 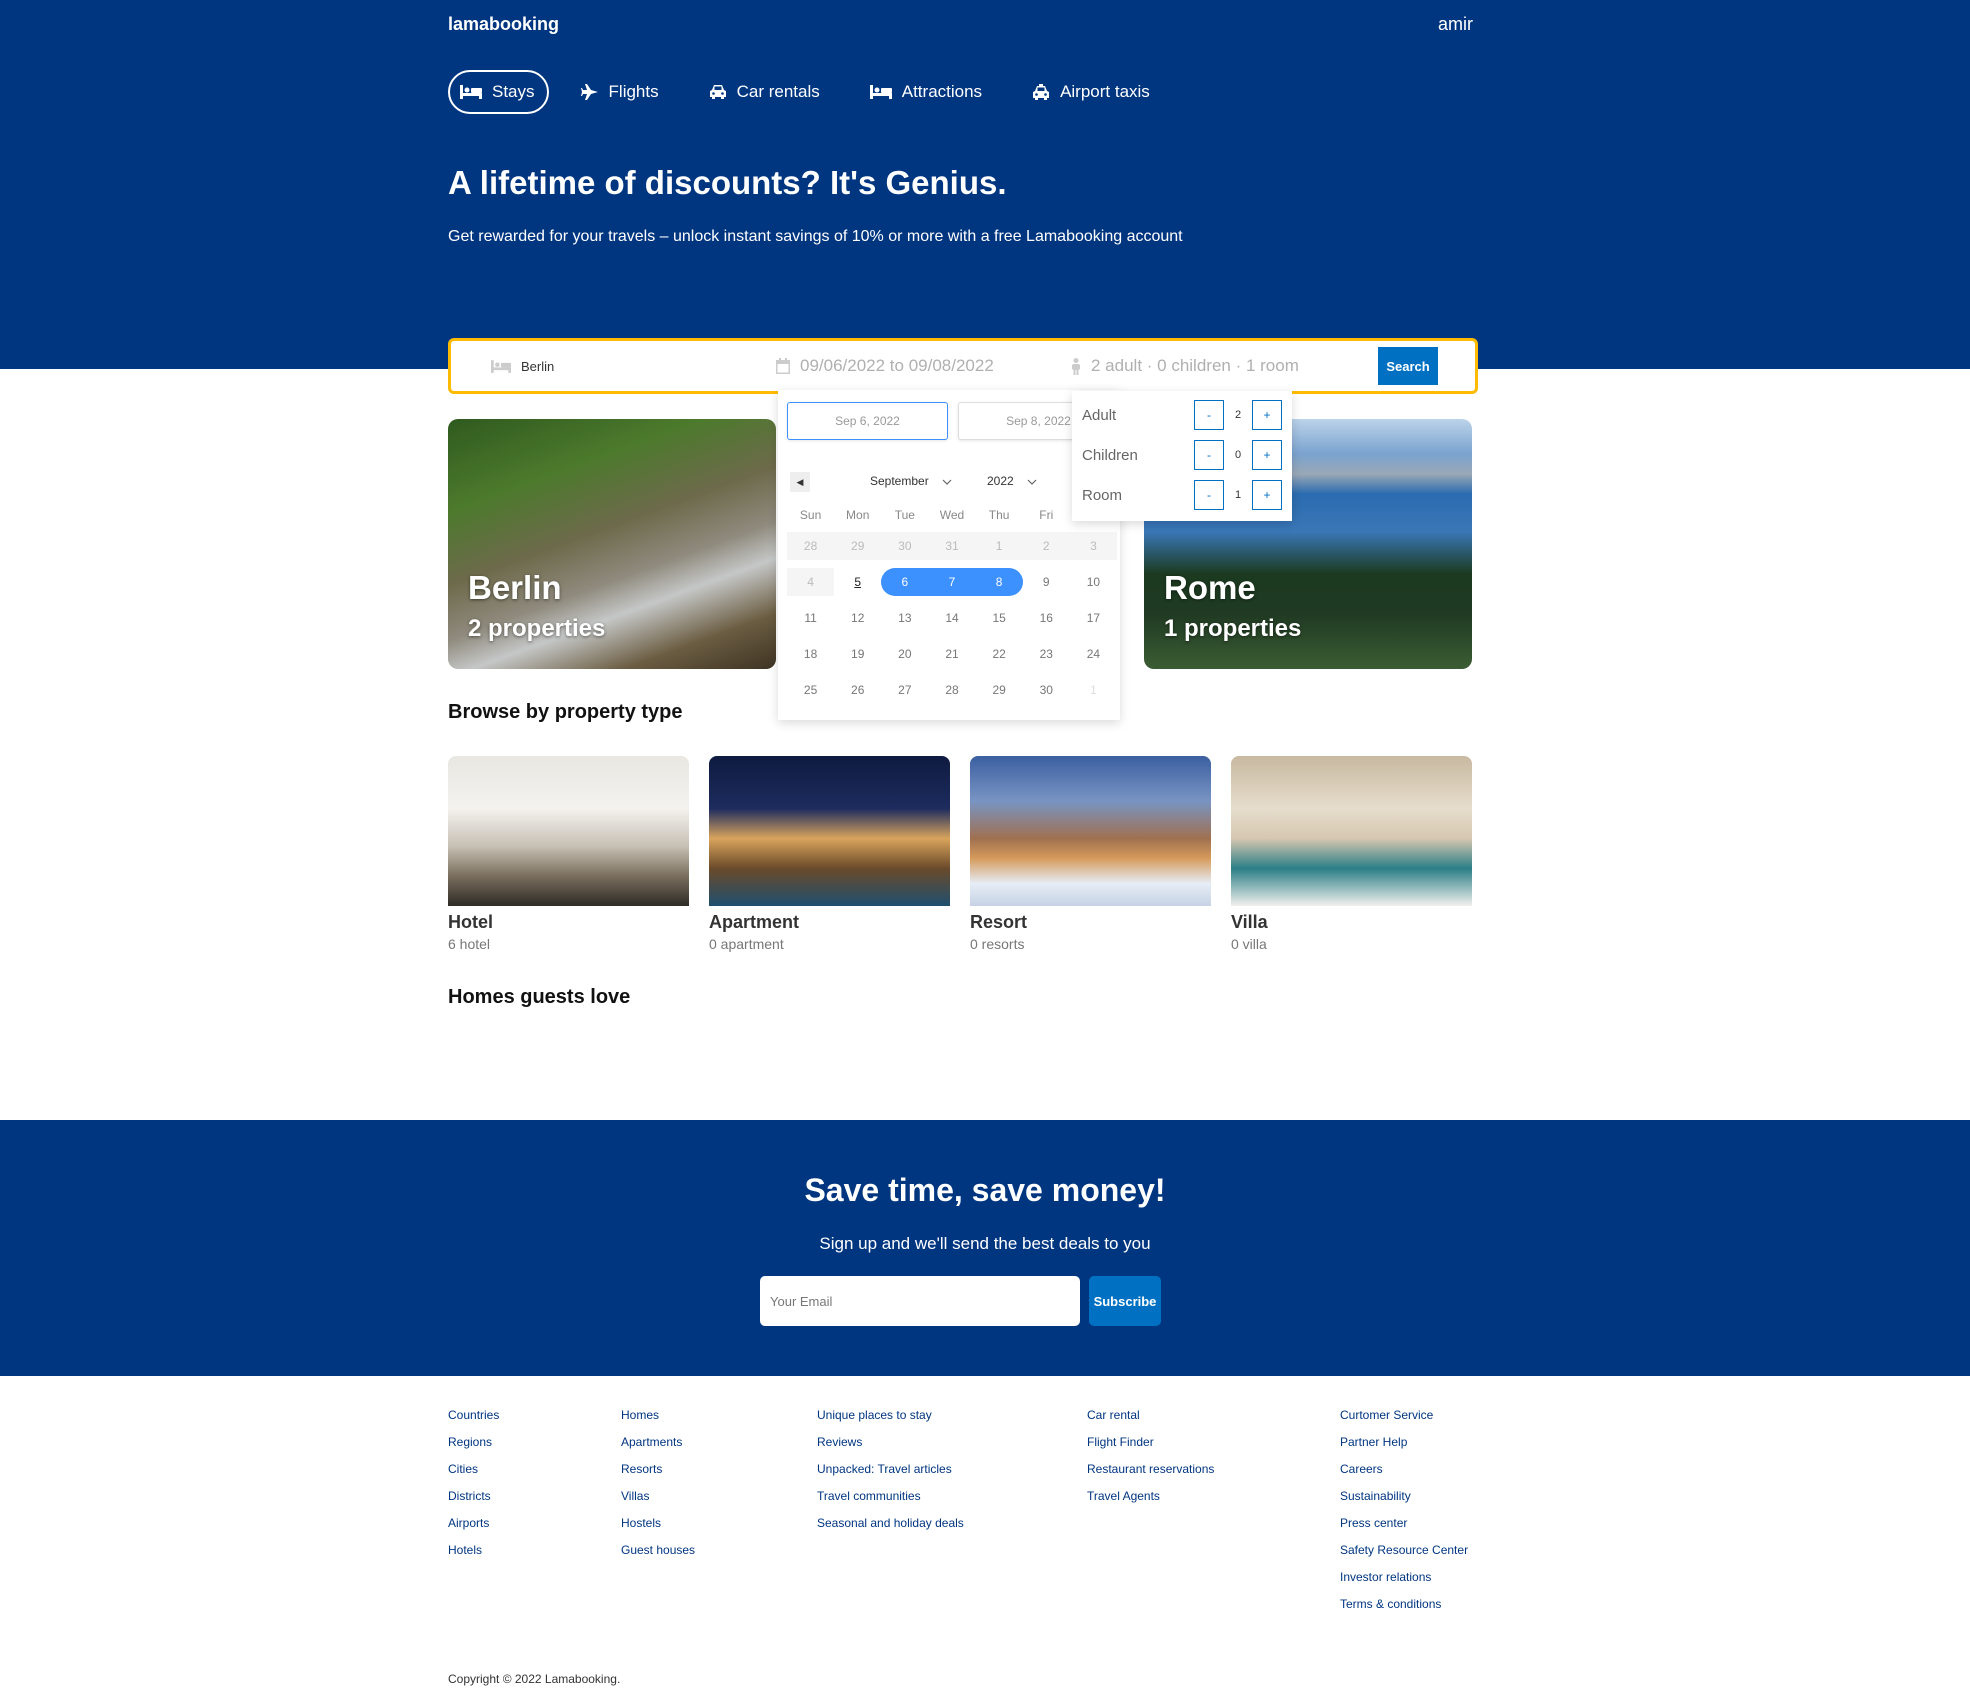 What do you see at coordinates (810, 654) in the screenshot?
I see `calendar-day: 18` at bounding box center [810, 654].